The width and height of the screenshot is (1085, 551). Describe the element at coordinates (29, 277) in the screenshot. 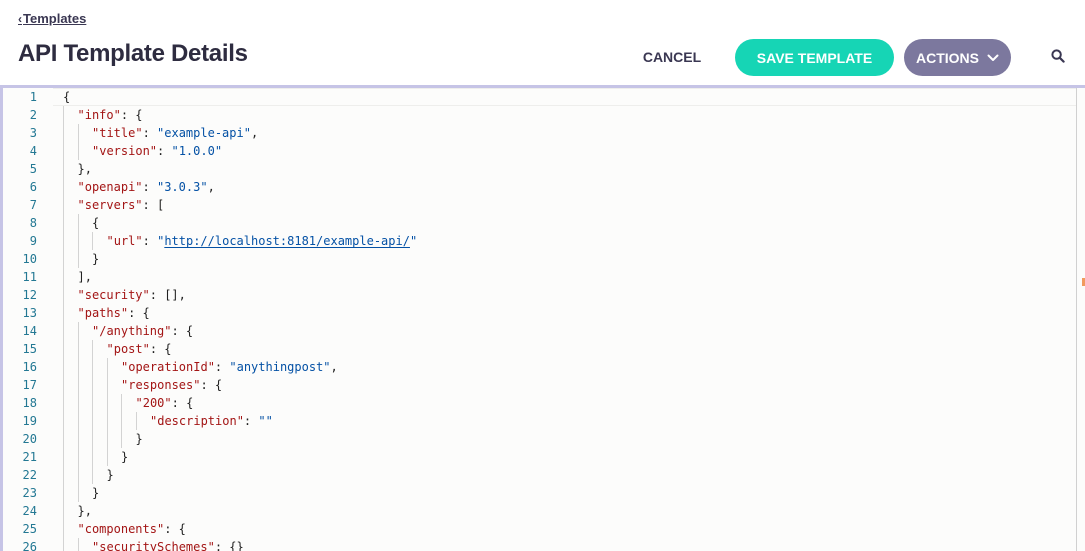

I see `line-number: 11` at that location.